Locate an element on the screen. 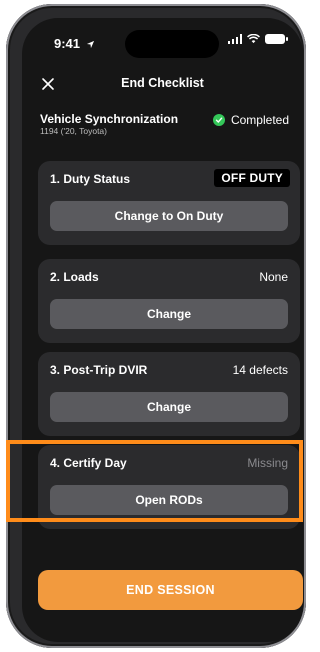 Image resolution: width=320 pixels, height=652 pixels. time-text: 9:41 is located at coordinates (67, 43).